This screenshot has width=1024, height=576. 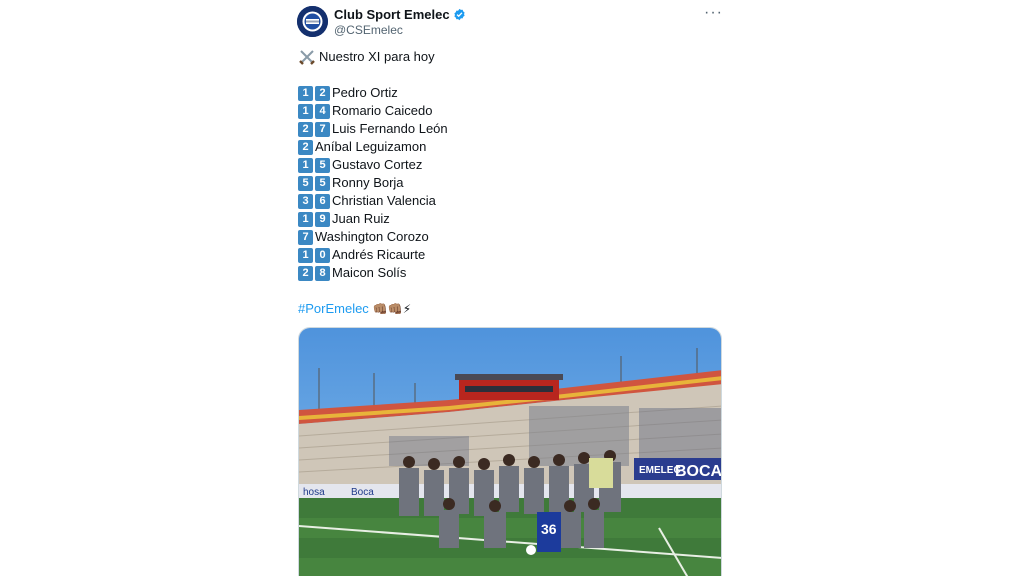 What do you see at coordinates (377, 56) in the screenshot?
I see `intro-text: Nuestro XI para hoy` at bounding box center [377, 56].